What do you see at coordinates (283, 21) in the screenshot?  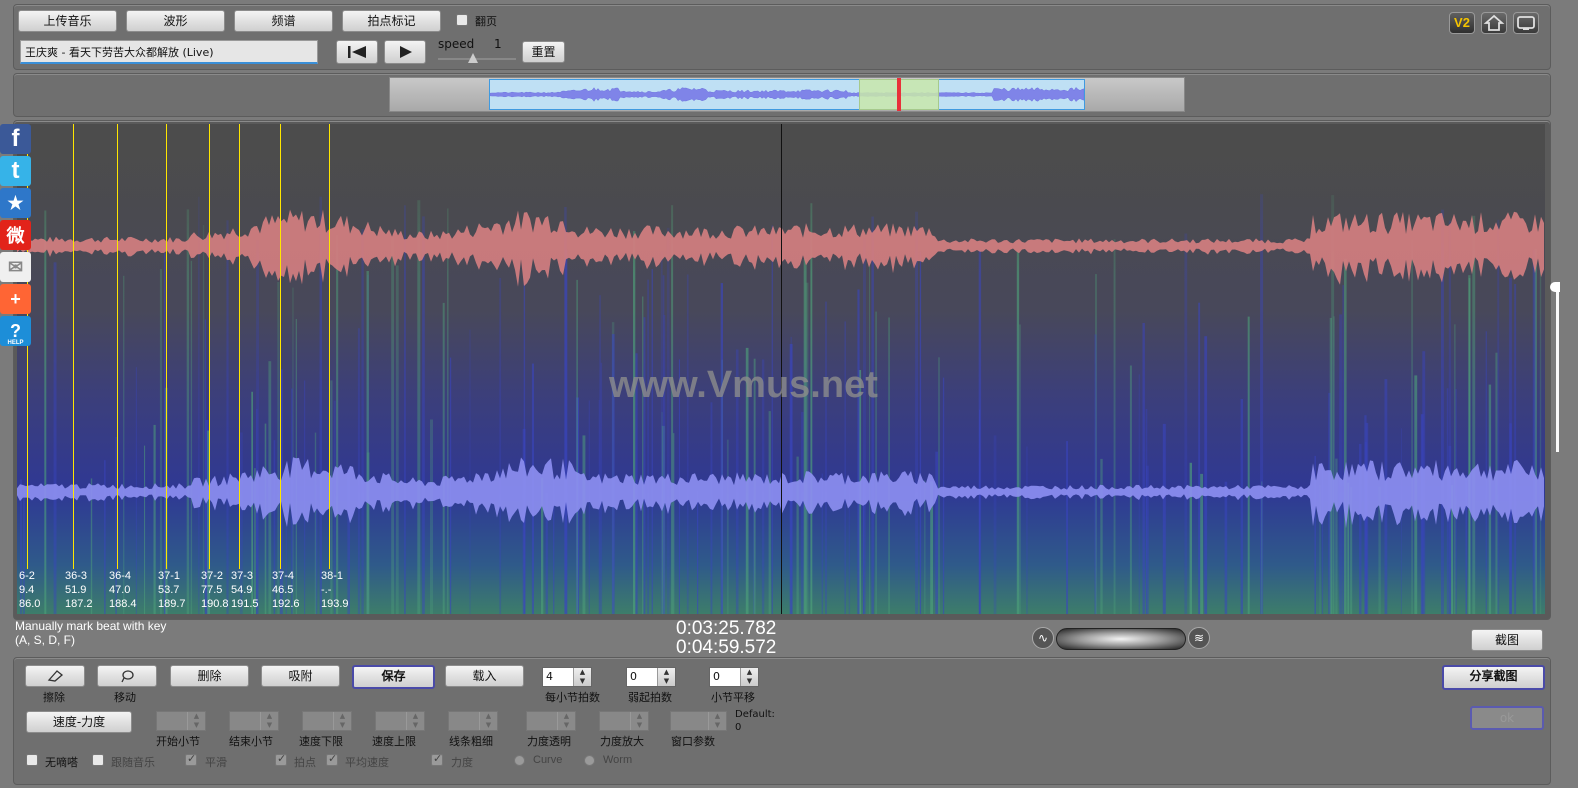 I see `spectrum-tab: 频谱` at bounding box center [283, 21].